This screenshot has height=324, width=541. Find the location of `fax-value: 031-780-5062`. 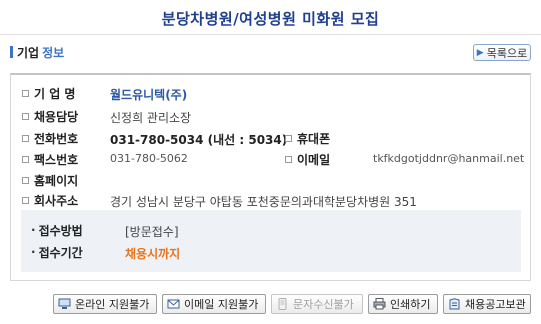

fax-value: 031-780-5062 is located at coordinates (149, 158).